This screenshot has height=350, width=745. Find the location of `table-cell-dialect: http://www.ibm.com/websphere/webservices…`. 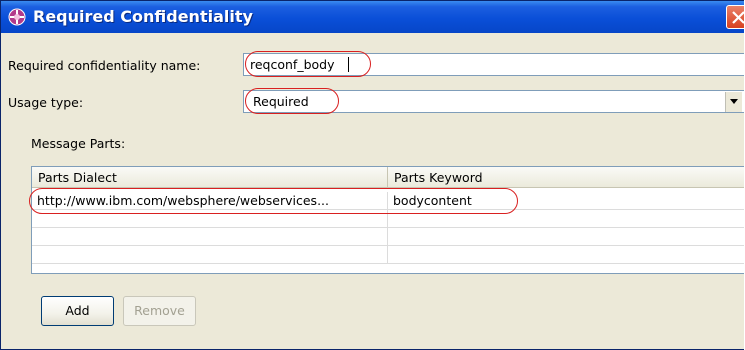

table-cell-dialect: http://www.ibm.com/websphere/webservices… is located at coordinates (210, 201).